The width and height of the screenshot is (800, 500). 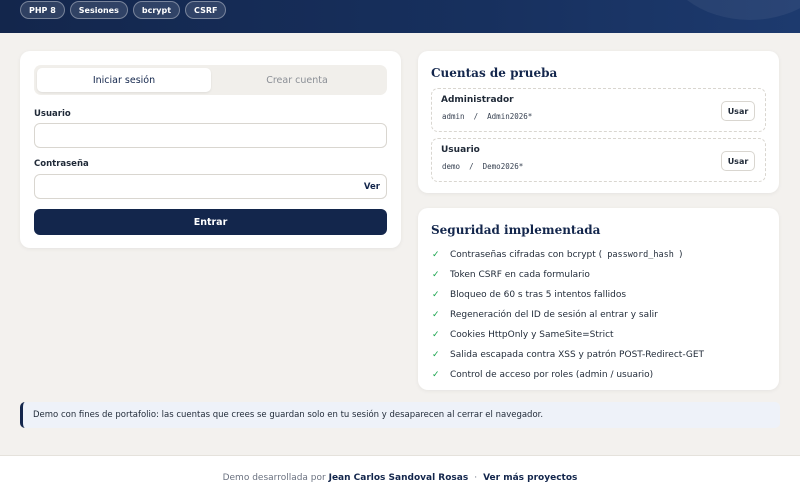 I want to click on account-item-admin: Administrador admin / Admin2026* Usar, so click(x=598, y=110).